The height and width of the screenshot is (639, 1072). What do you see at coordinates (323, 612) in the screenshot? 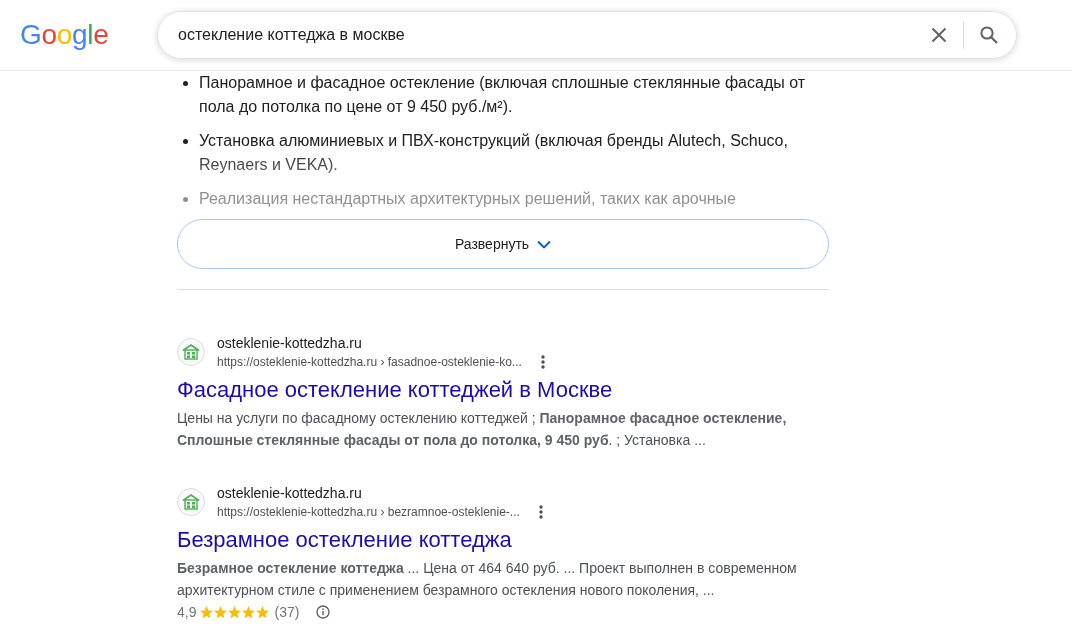
I see `info-icon` at bounding box center [323, 612].